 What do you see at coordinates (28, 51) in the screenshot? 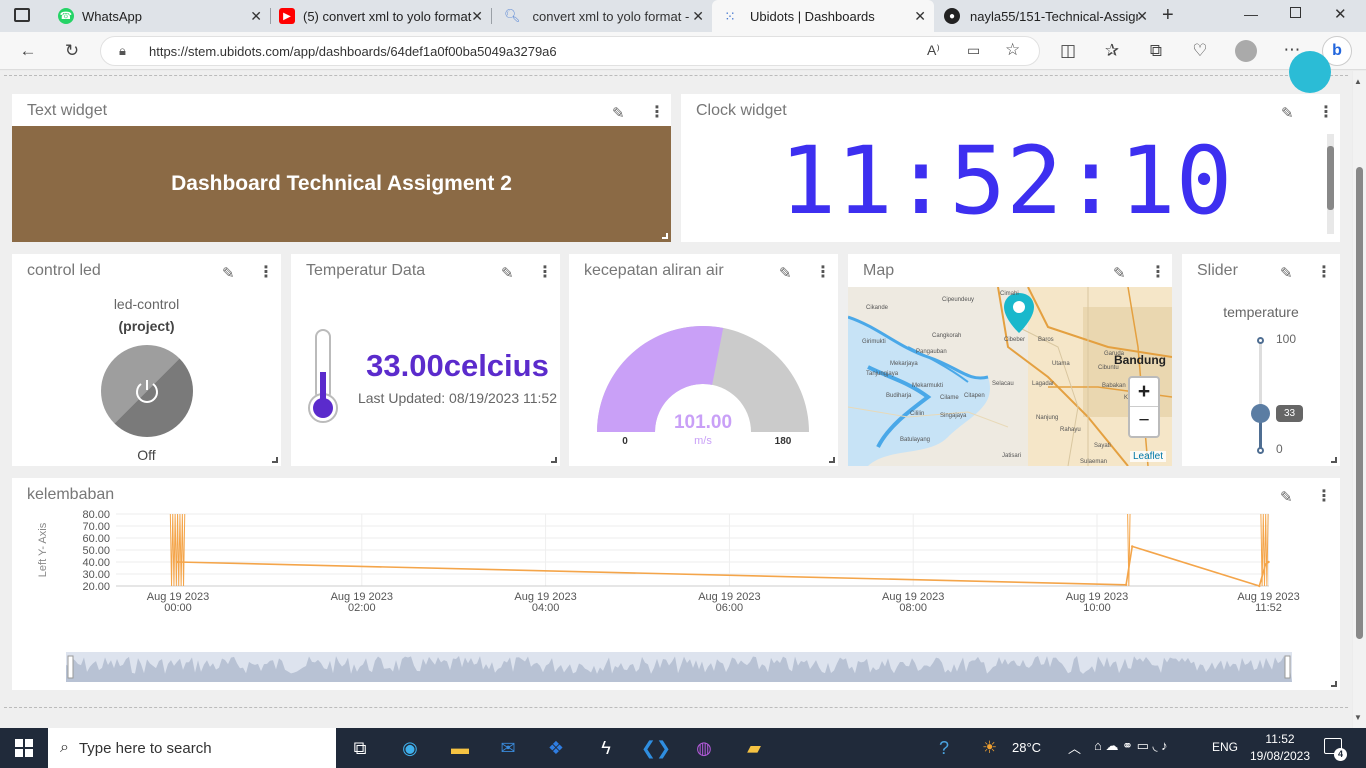
I see `back-arrow-icon: ←` at bounding box center [28, 51].